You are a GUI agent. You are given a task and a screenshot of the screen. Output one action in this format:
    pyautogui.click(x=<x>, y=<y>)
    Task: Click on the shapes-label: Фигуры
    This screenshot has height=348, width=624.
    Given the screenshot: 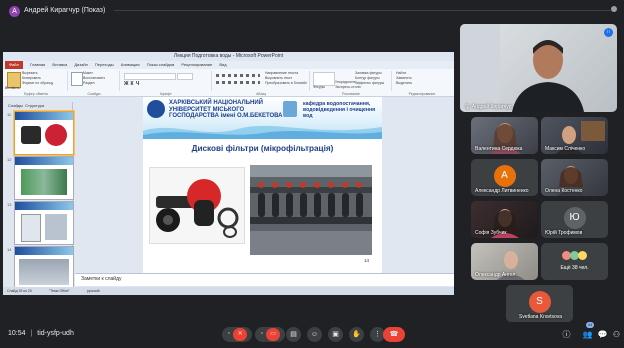 What is the action you would take?
    pyautogui.click(x=319, y=87)
    